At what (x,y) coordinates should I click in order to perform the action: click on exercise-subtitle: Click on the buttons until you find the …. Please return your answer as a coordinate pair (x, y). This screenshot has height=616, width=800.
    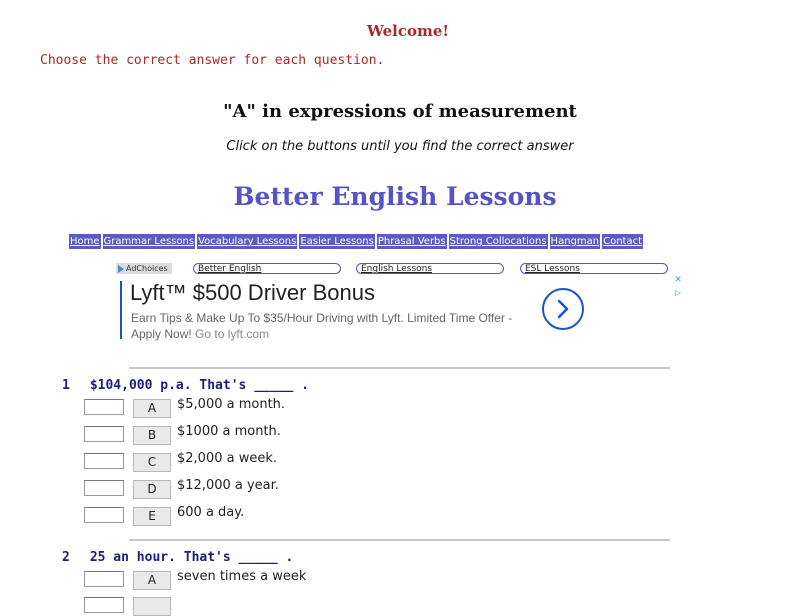
    Looking at the image, I should click on (400, 146).